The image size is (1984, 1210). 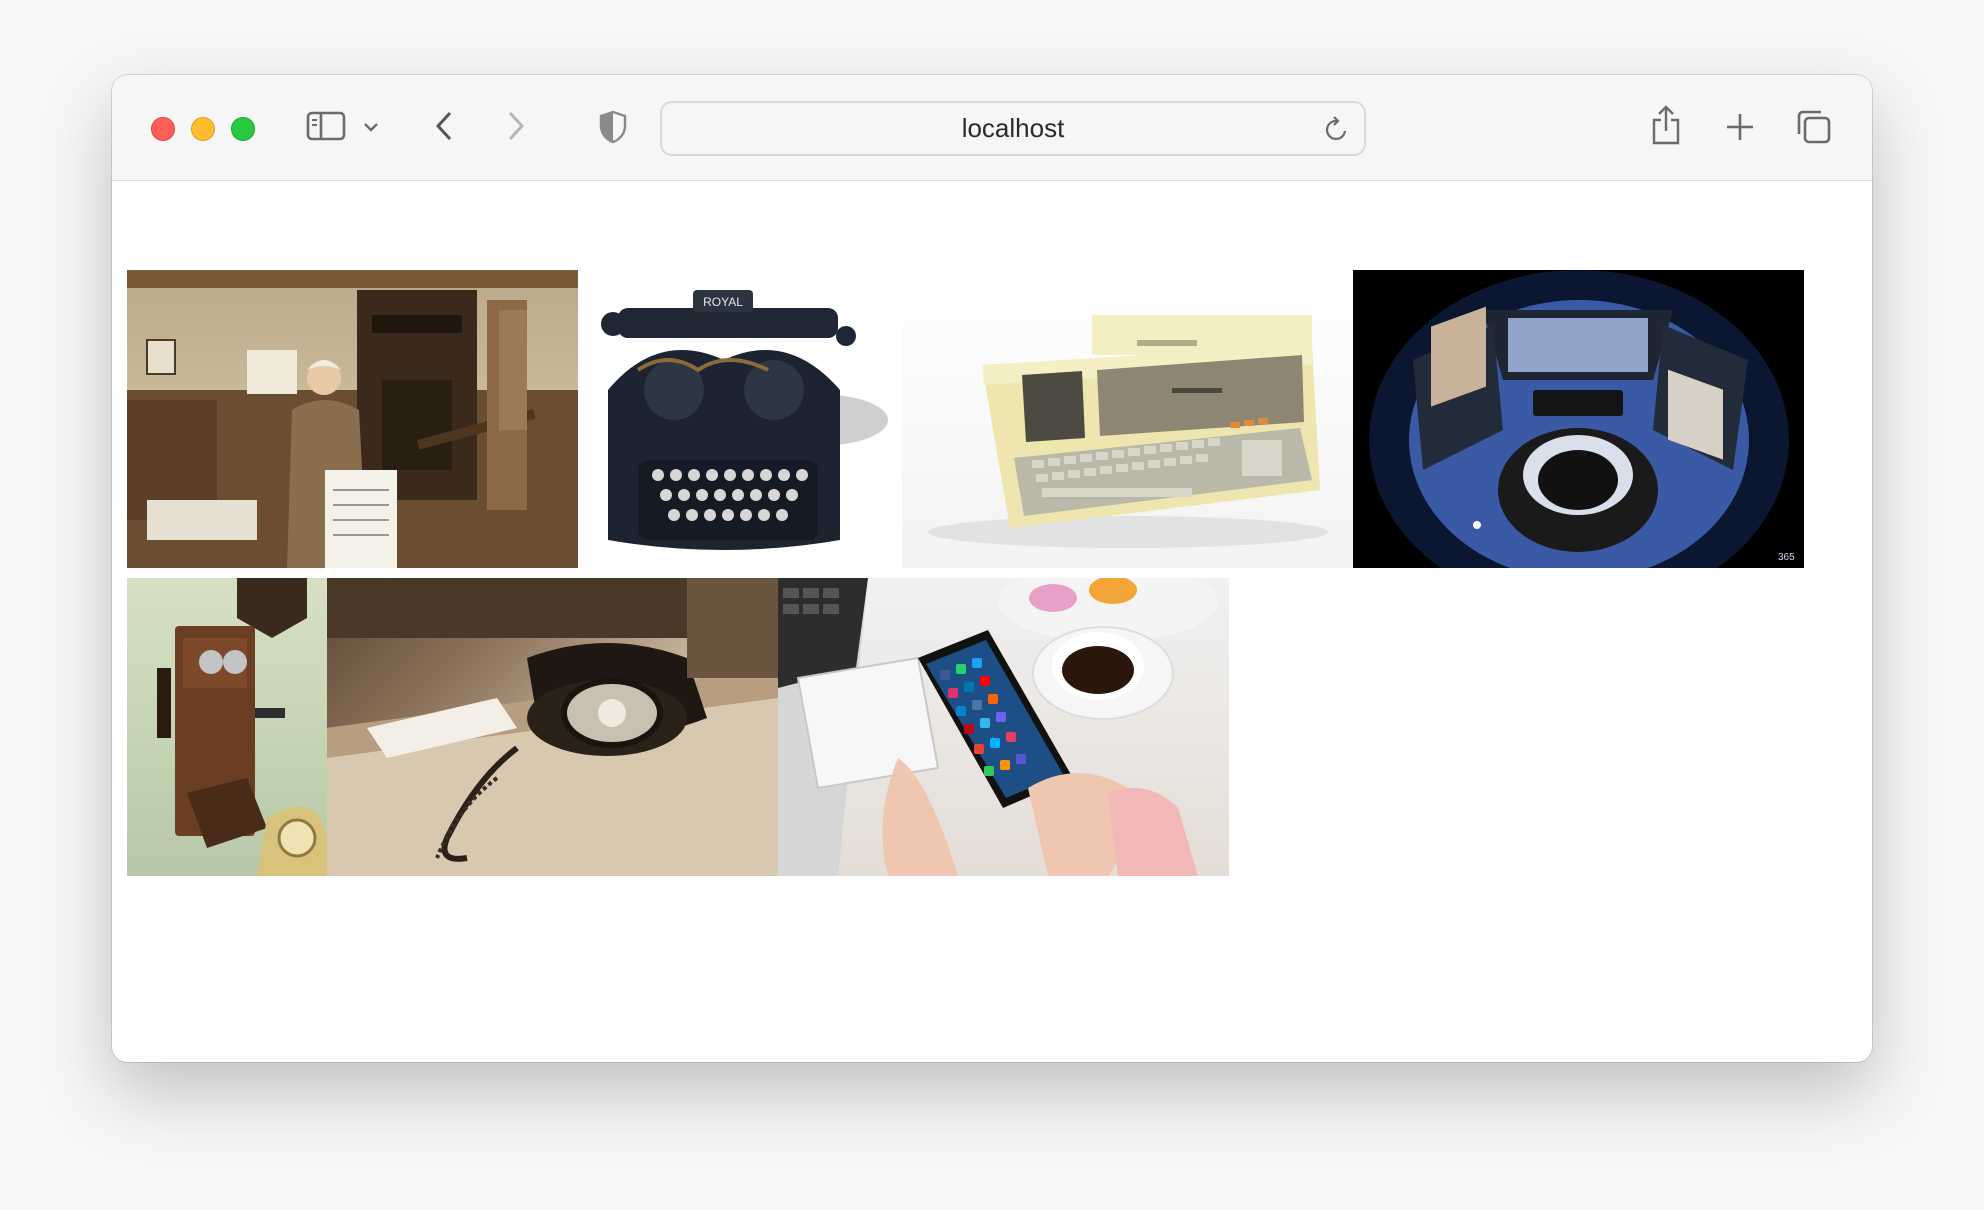 I want to click on tabs-icon, so click(x=1814, y=127).